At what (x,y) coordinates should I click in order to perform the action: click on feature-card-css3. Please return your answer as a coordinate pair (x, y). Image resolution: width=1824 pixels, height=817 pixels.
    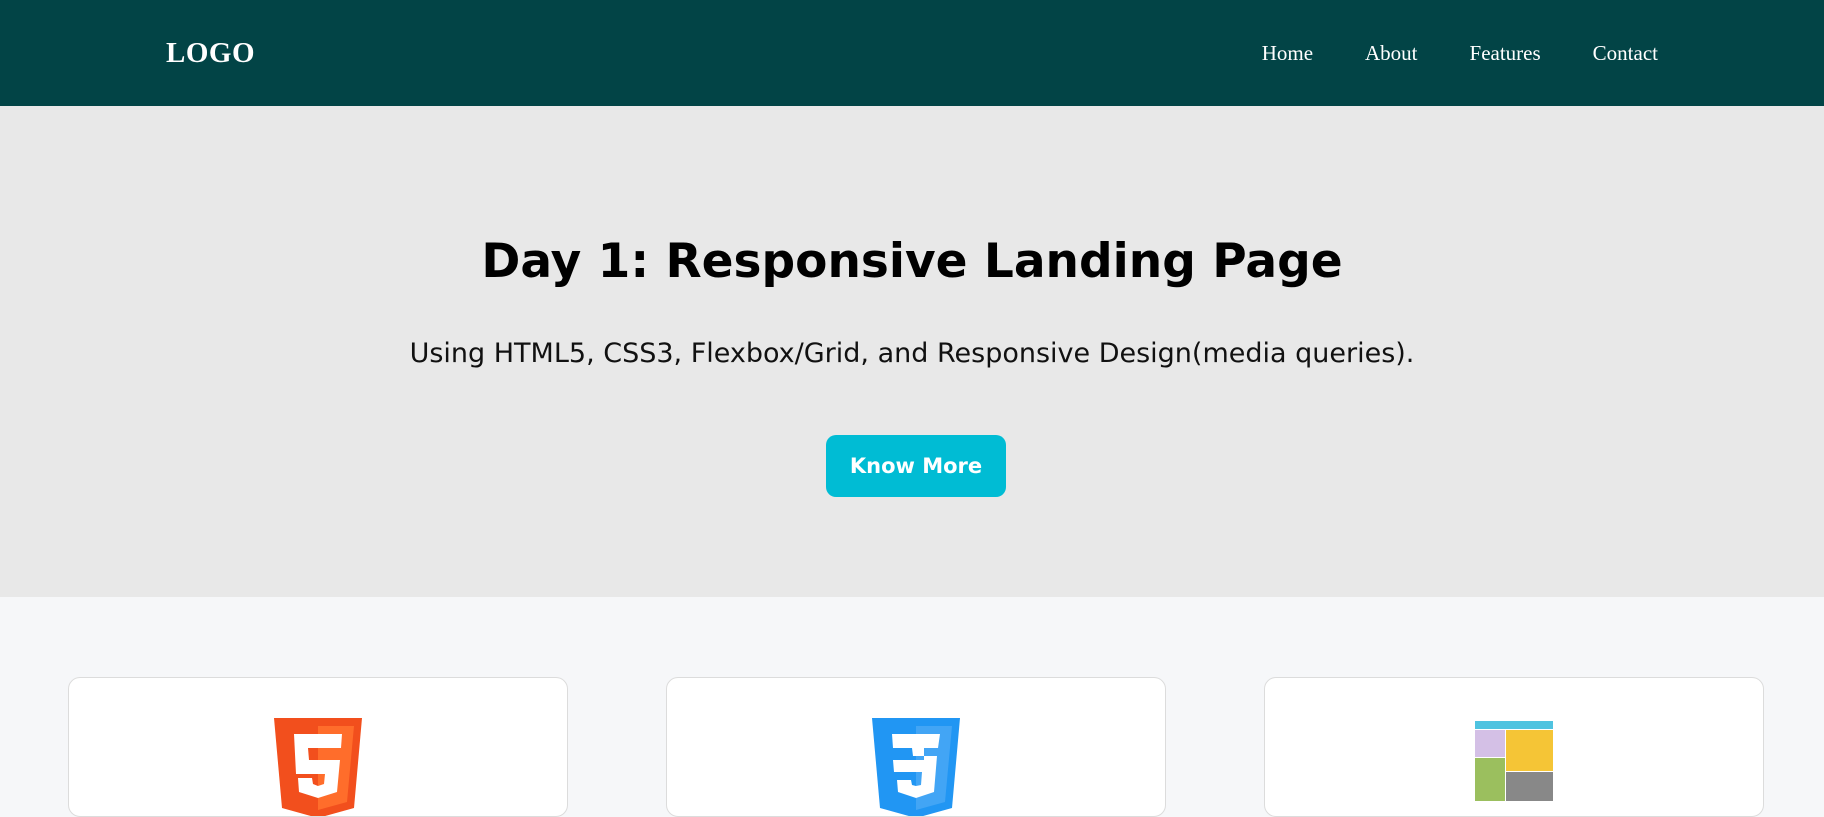
    Looking at the image, I should click on (916, 747).